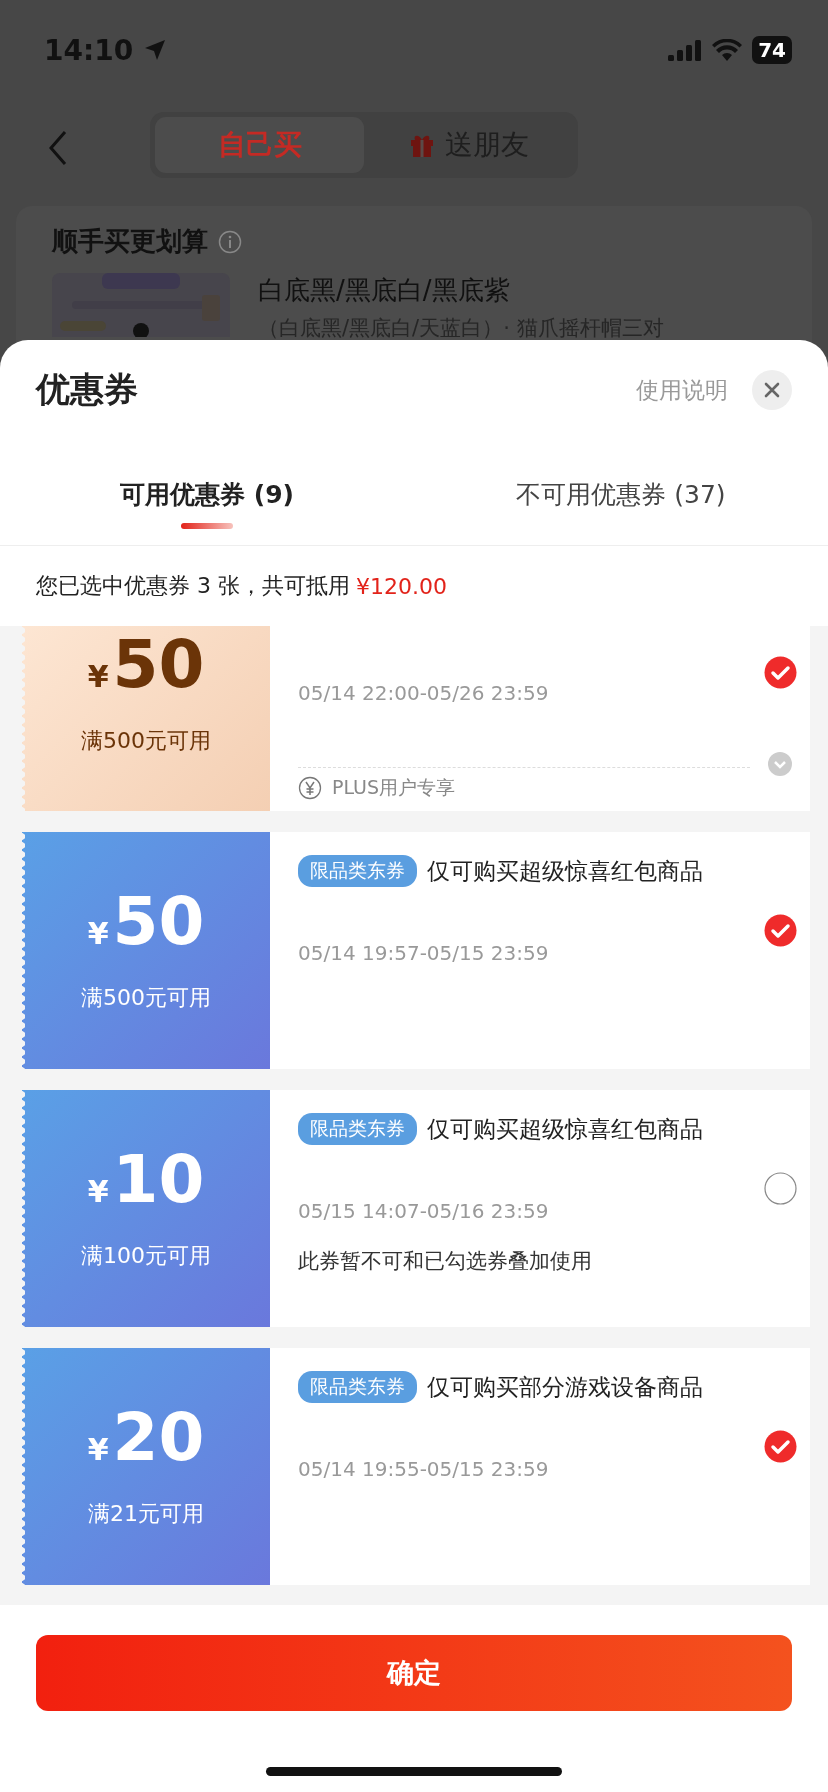 The image size is (828, 1792). Describe the element at coordinates (146, 1180) in the screenshot. I see `coupon-amount: ¥10` at that location.